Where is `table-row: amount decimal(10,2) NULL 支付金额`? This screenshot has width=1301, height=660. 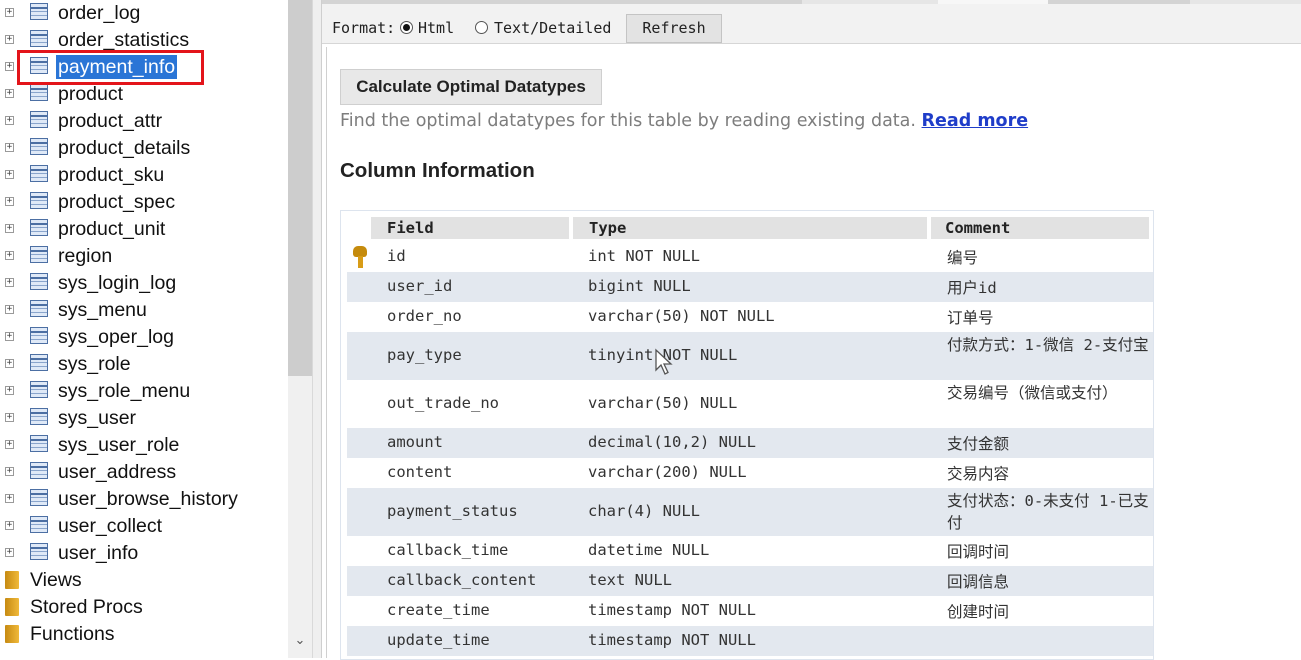 table-row: amount decimal(10,2) NULL 支付金额 is located at coordinates (750, 443).